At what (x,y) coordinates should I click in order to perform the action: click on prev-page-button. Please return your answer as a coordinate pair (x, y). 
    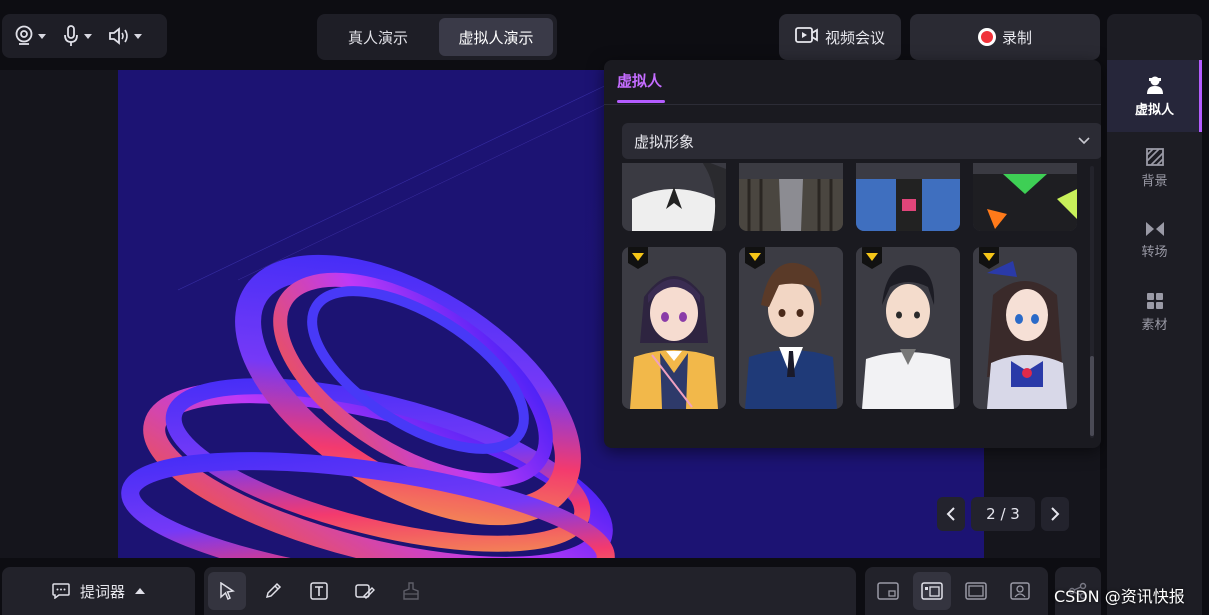
    Looking at the image, I should click on (951, 514).